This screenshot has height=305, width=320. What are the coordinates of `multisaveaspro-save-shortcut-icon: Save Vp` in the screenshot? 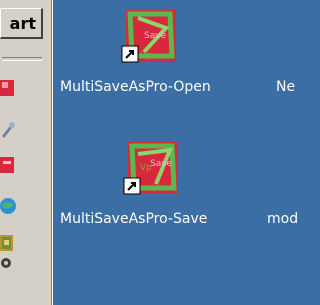 It's located at (151, 169).